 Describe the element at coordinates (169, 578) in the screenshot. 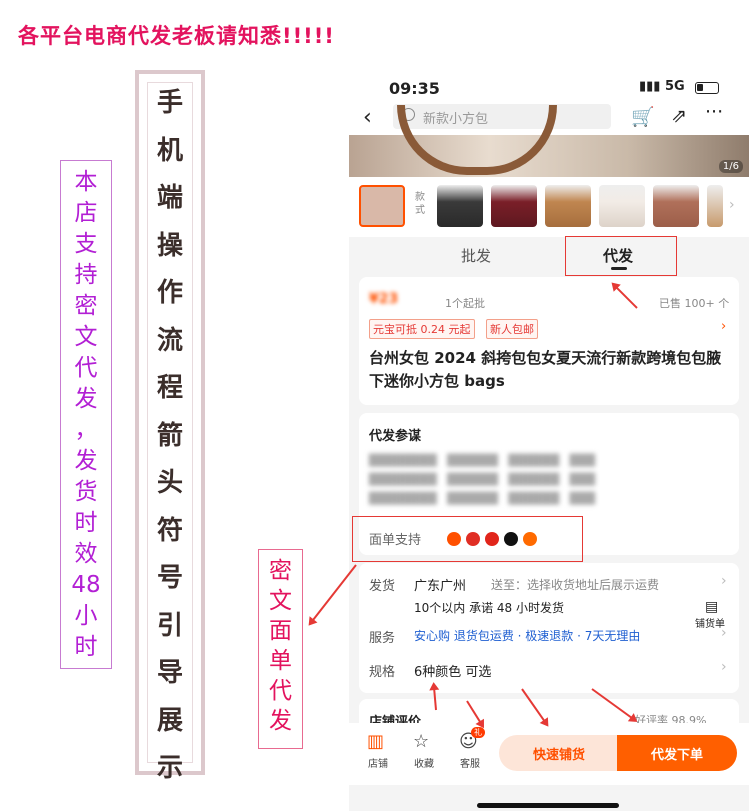

I see `middle-note-char: 号` at that location.